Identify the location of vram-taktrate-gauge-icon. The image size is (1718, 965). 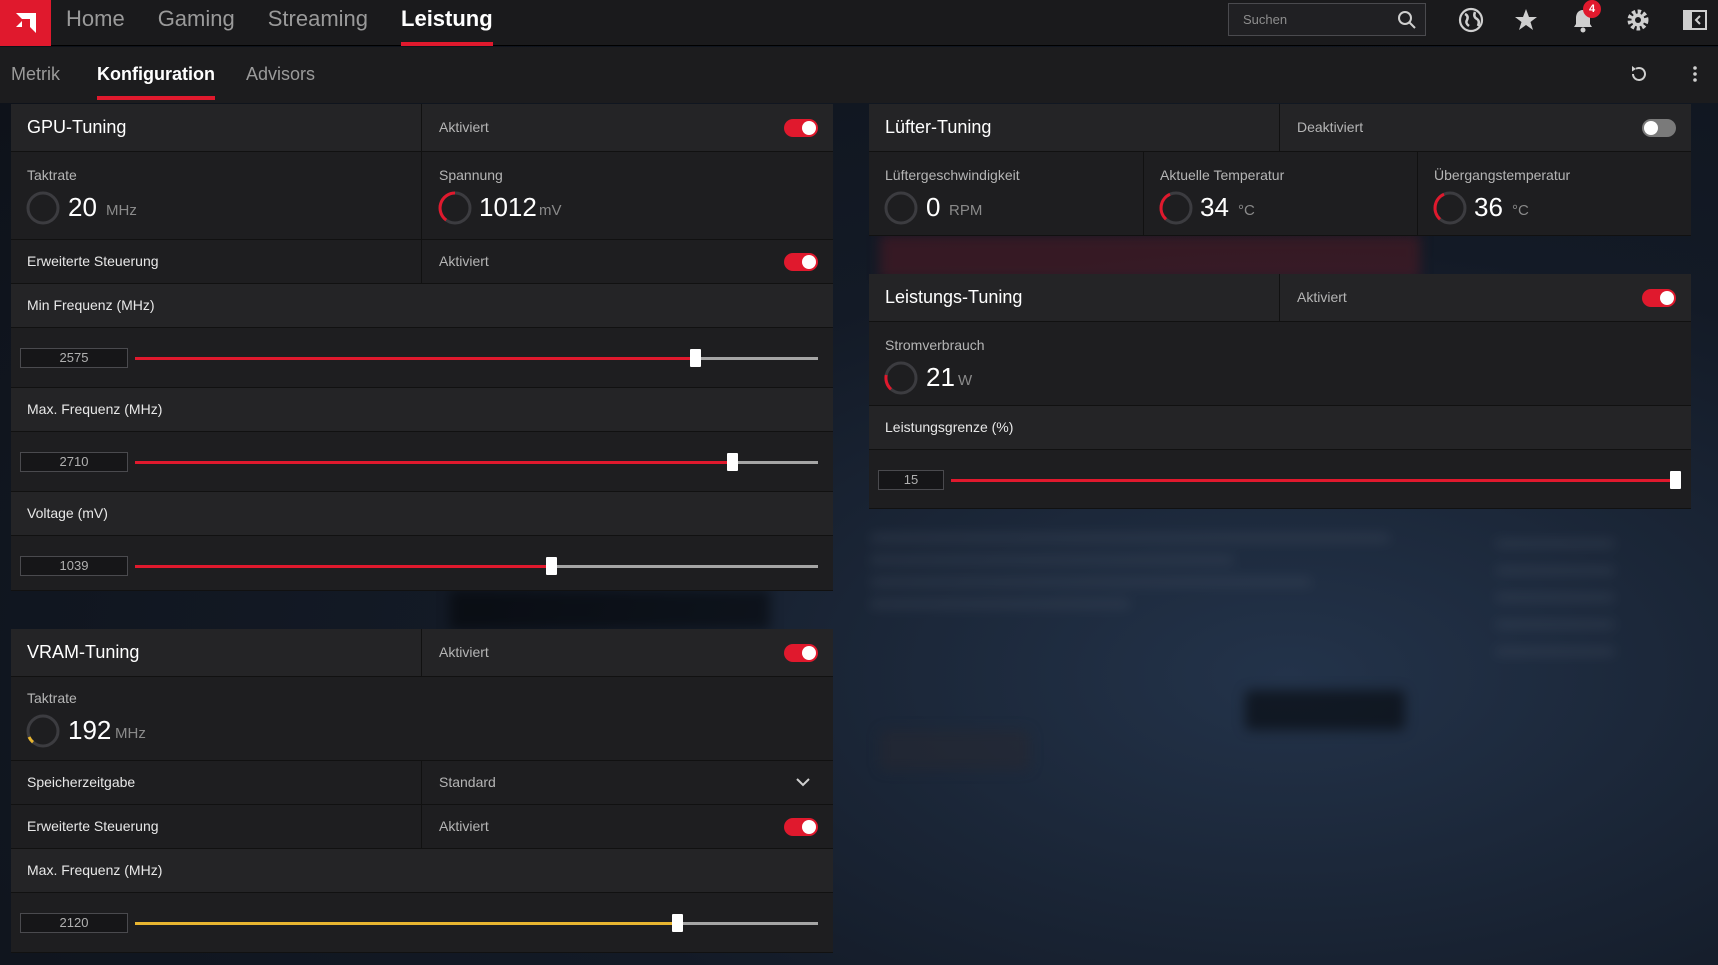
(43, 731).